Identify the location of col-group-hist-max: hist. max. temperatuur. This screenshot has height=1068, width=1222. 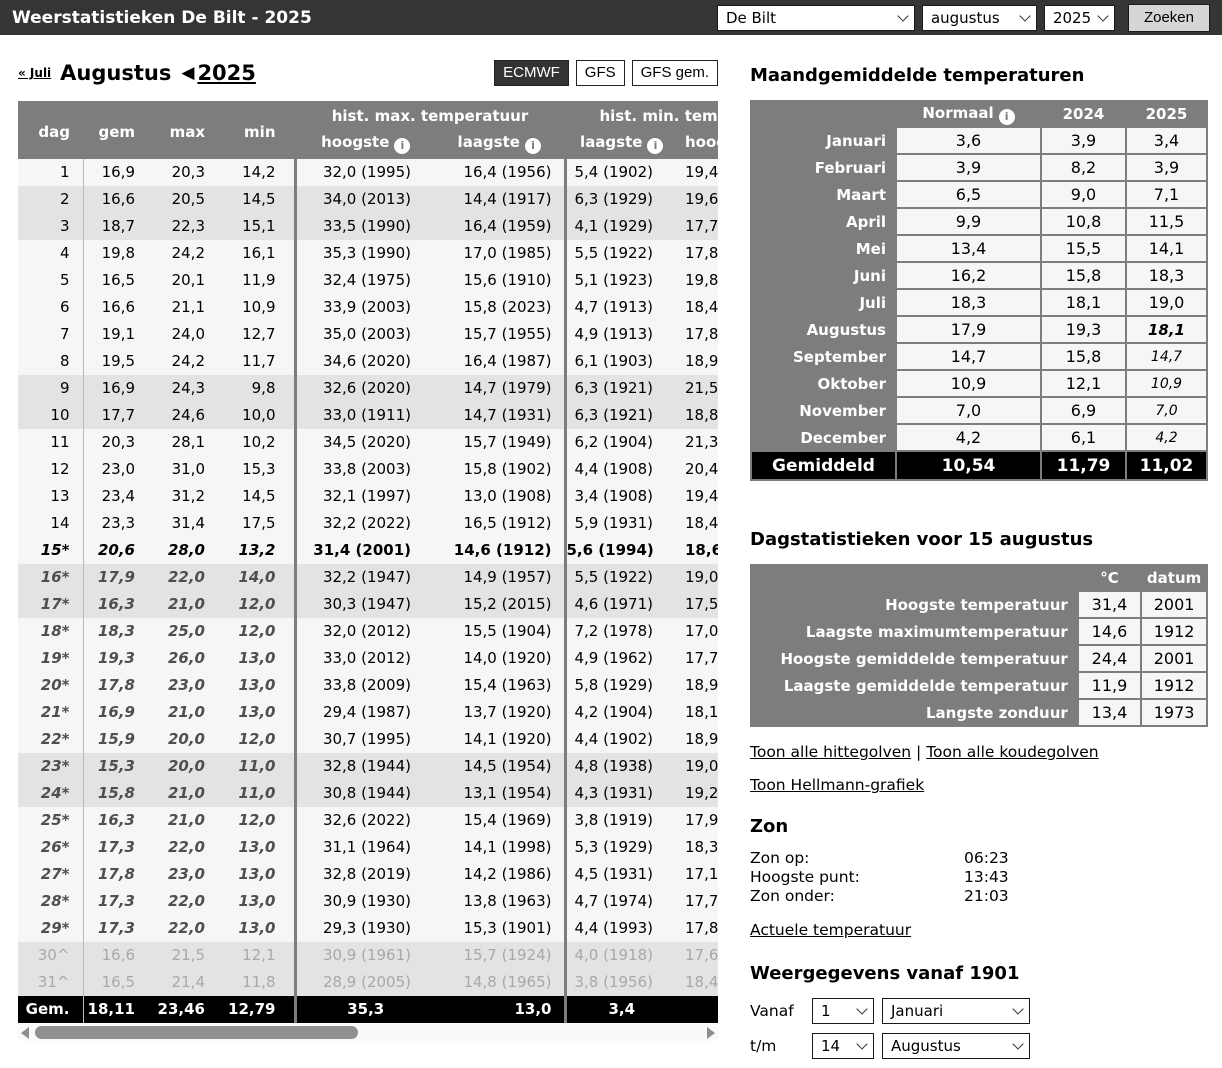
(429, 114).